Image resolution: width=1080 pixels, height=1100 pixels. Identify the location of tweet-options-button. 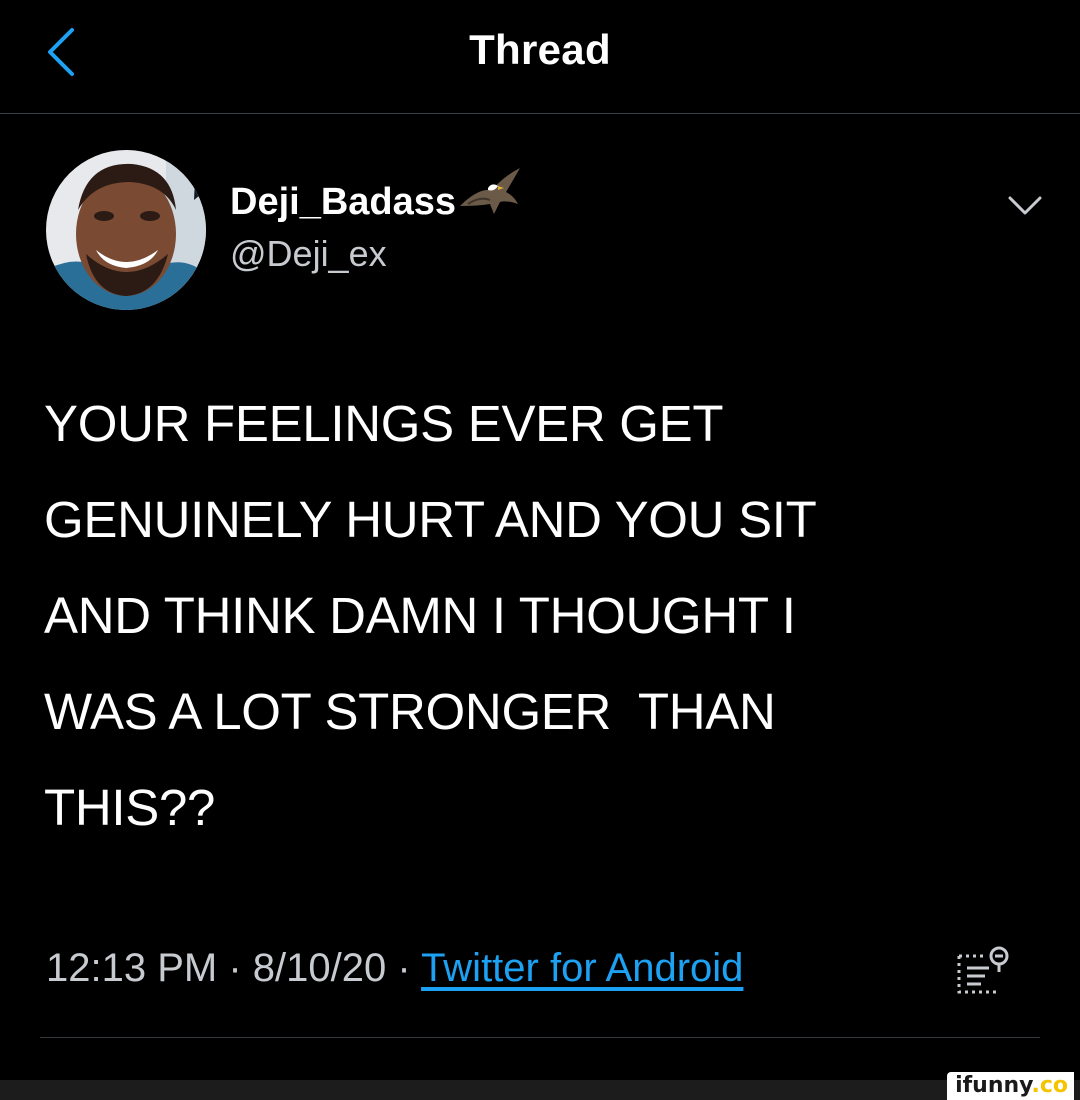
(1025, 206).